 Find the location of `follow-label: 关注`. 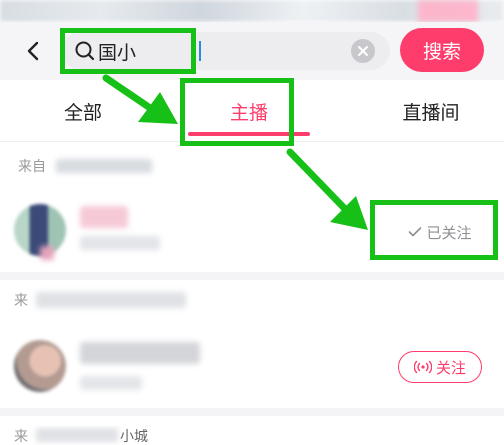

follow-label: 关注 is located at coordinates (450, 367).